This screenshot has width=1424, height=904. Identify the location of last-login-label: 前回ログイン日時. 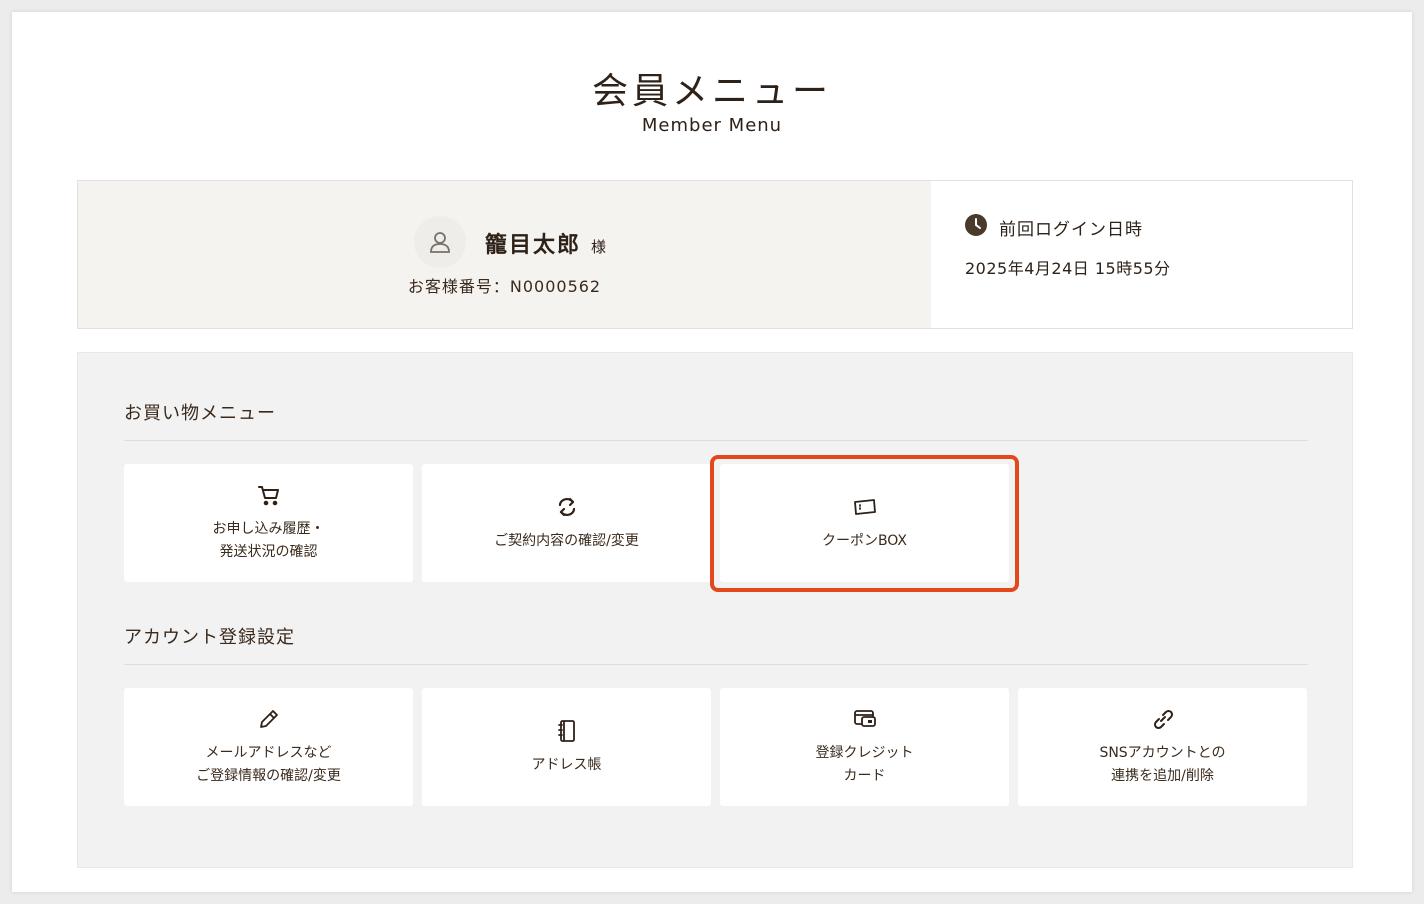
(1071, 230).